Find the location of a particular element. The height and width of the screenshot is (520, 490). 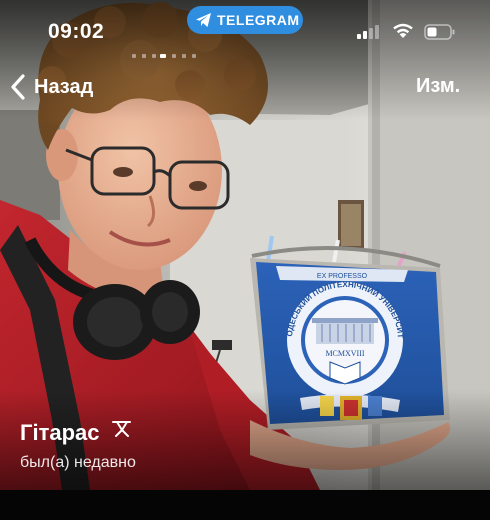

last-seen-status: был(а) недавно is located at coordinates (78, 462).